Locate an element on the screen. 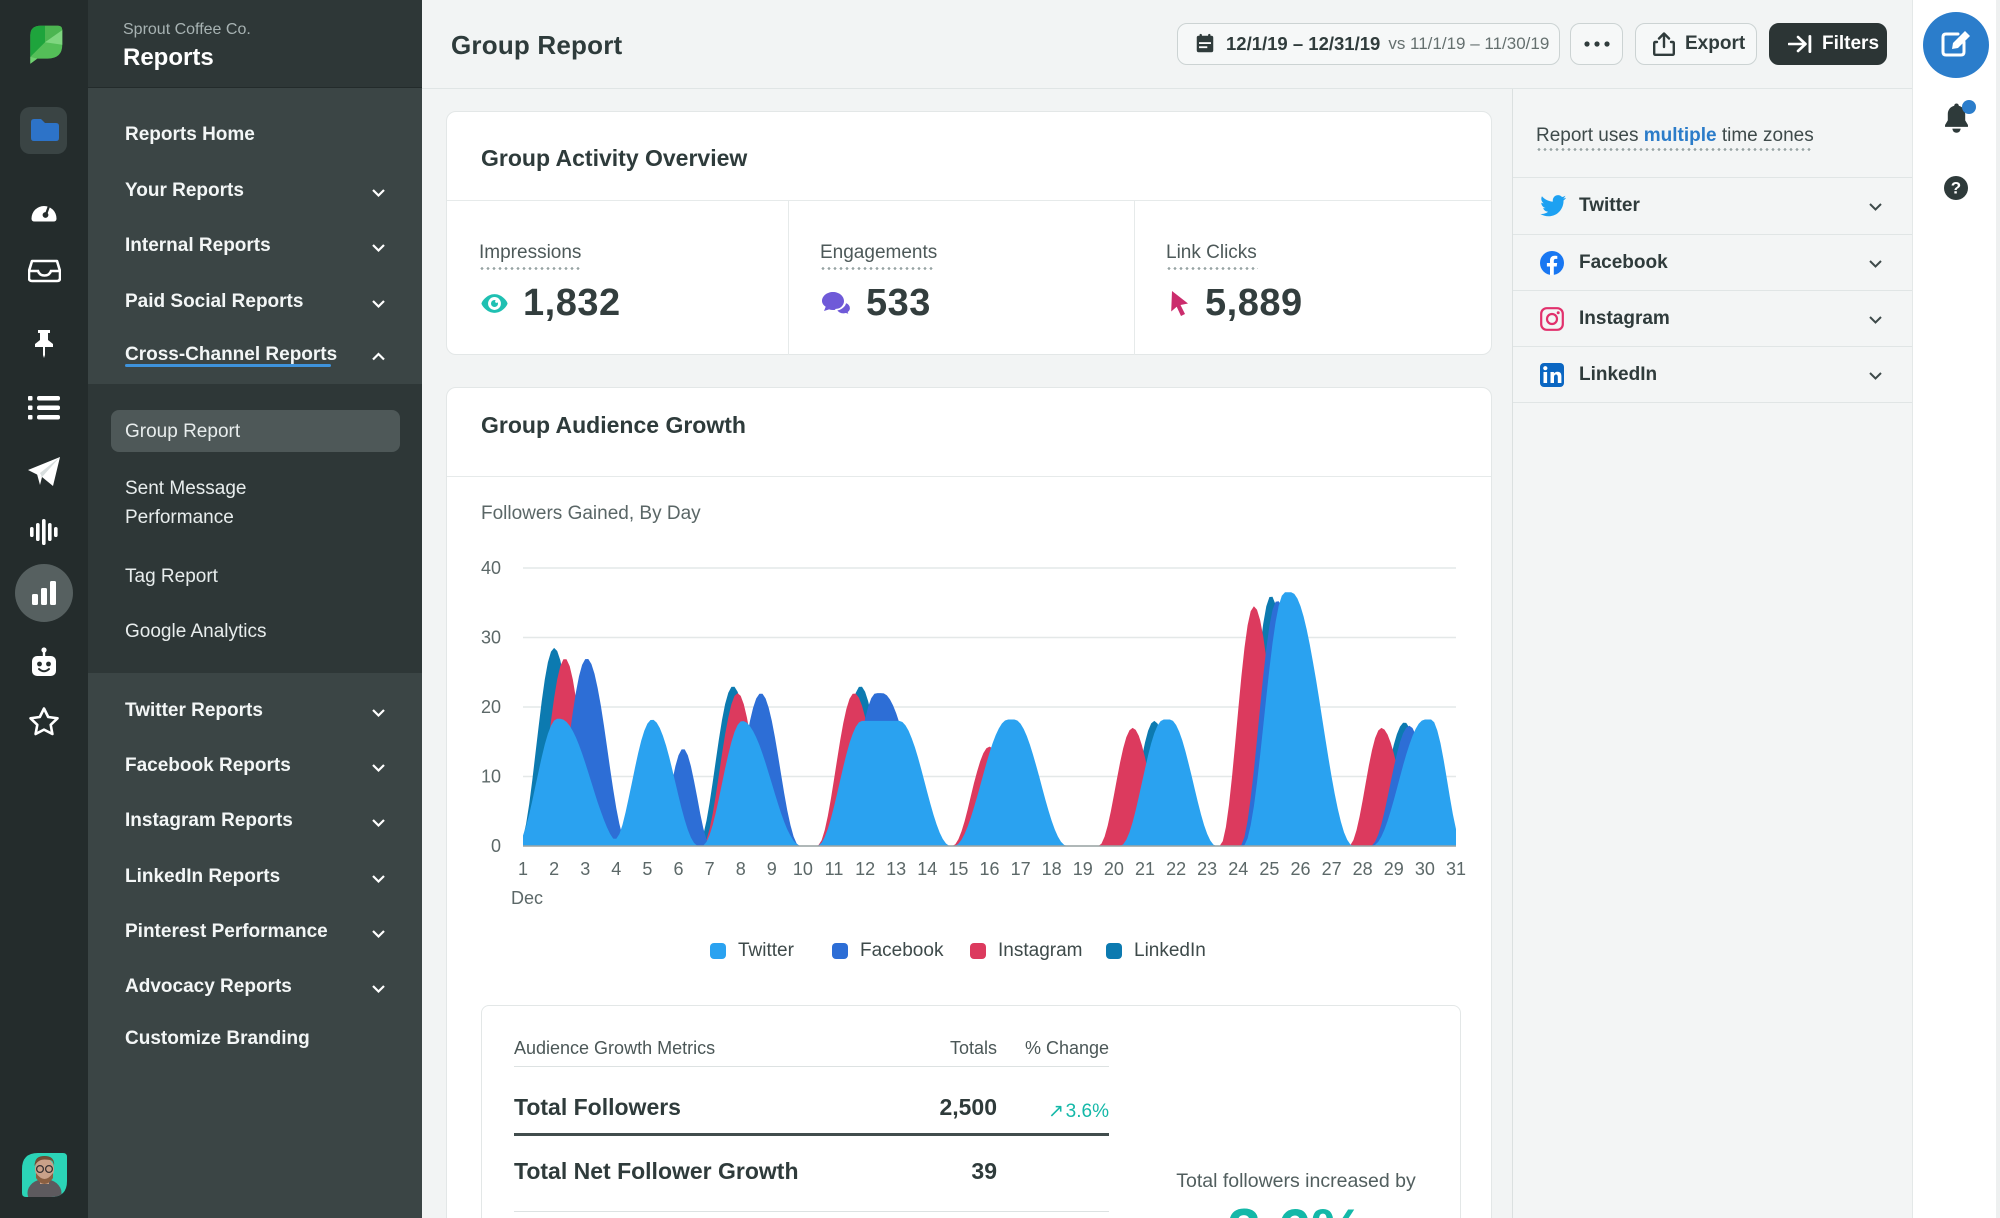  svg-text: 21 is located at coordinates (1145, 869).